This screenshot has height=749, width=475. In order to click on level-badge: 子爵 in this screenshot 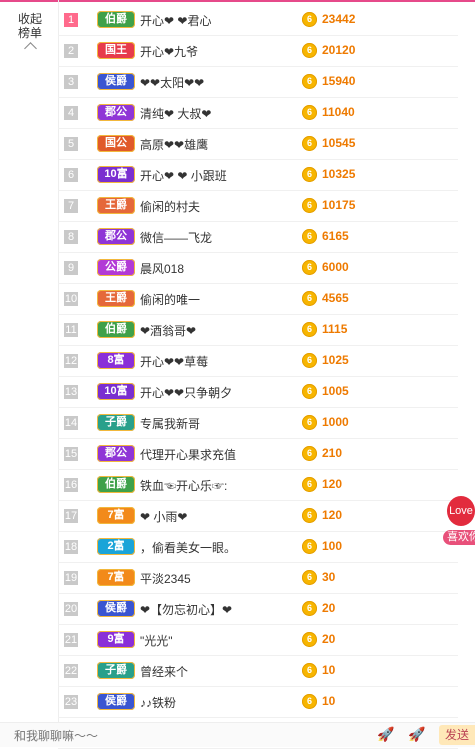, I will do `click(116, 422)`.